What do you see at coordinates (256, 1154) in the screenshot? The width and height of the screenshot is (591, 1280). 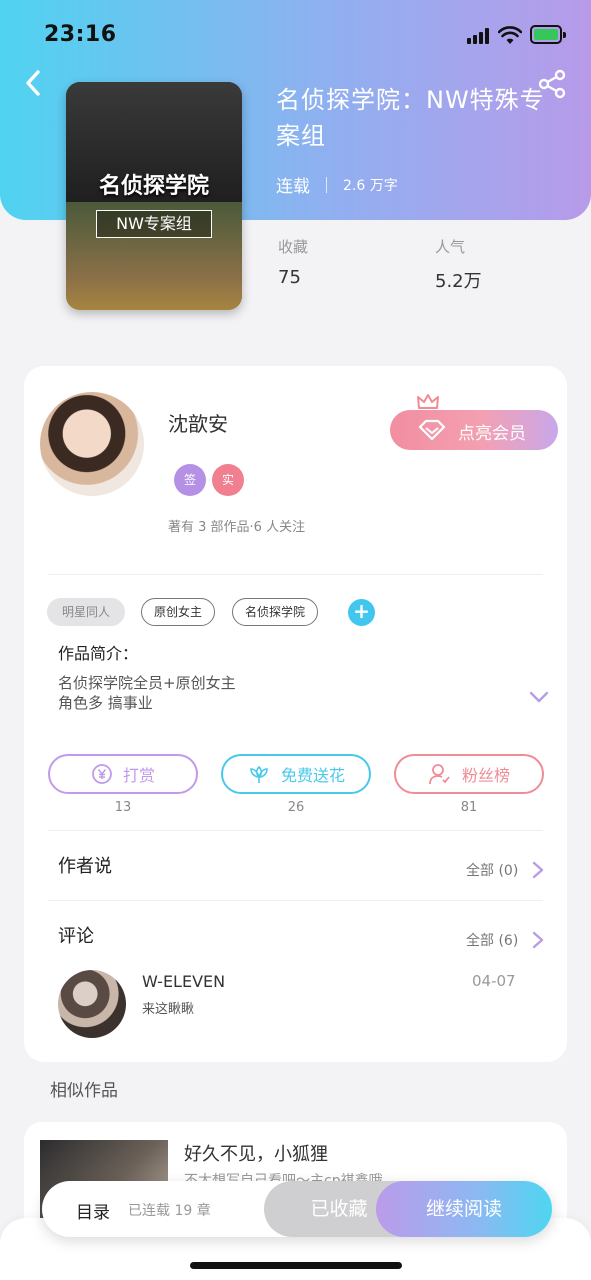 I see `similar-work-title: 好久不见，小狐狸` at bounding box center [256, 1154].